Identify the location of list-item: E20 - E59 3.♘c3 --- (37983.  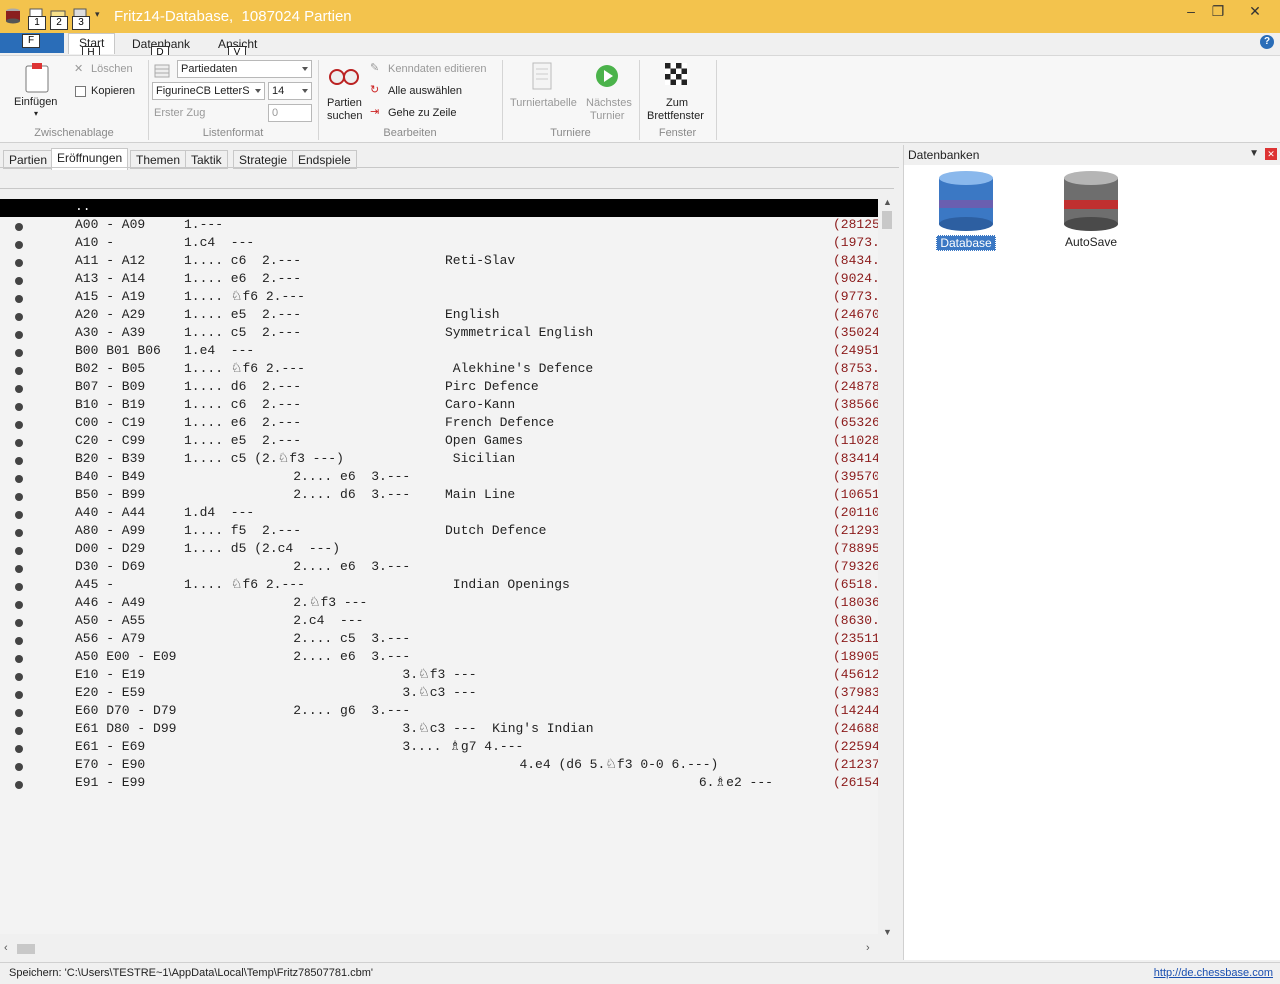
(439, 694).